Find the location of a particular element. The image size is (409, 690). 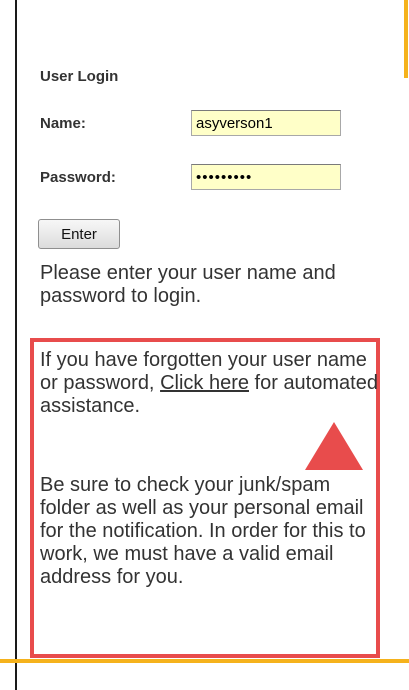

frame-left-border is located at coordinates (16, 345).